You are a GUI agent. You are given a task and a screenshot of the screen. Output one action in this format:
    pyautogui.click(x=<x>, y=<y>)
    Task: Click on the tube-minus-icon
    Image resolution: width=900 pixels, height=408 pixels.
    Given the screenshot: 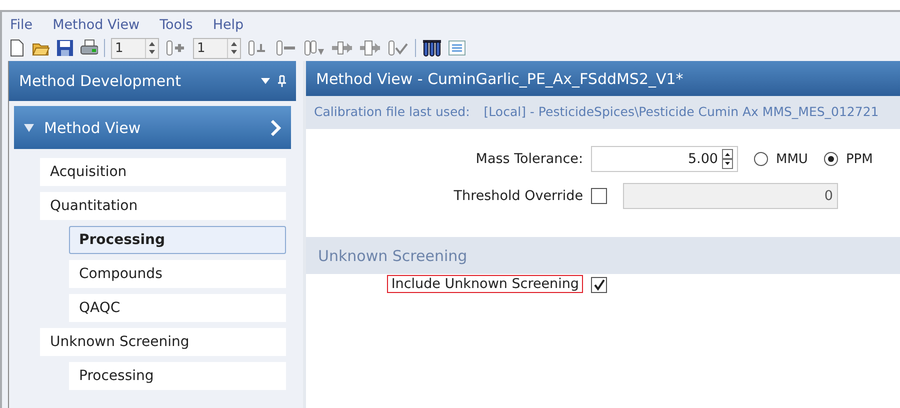 What is the action you would take?
    pyautogui.click(x=286, y=48)
    